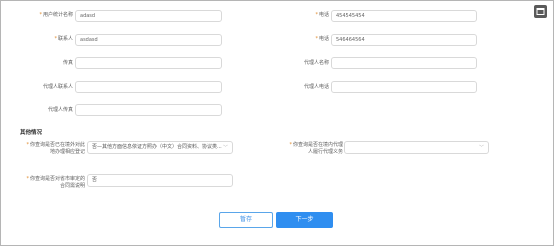 This screenshot has width=554, height=246. Describe the element at coordinates (67, 63) in the screenshot. I see `fax-label: 传真` at that location.